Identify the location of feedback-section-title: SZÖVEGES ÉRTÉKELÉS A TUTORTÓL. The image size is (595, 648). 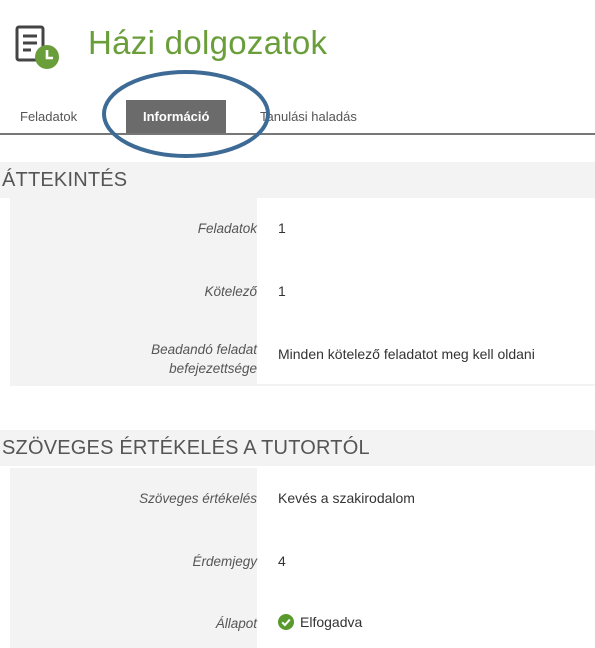
(297, 448).